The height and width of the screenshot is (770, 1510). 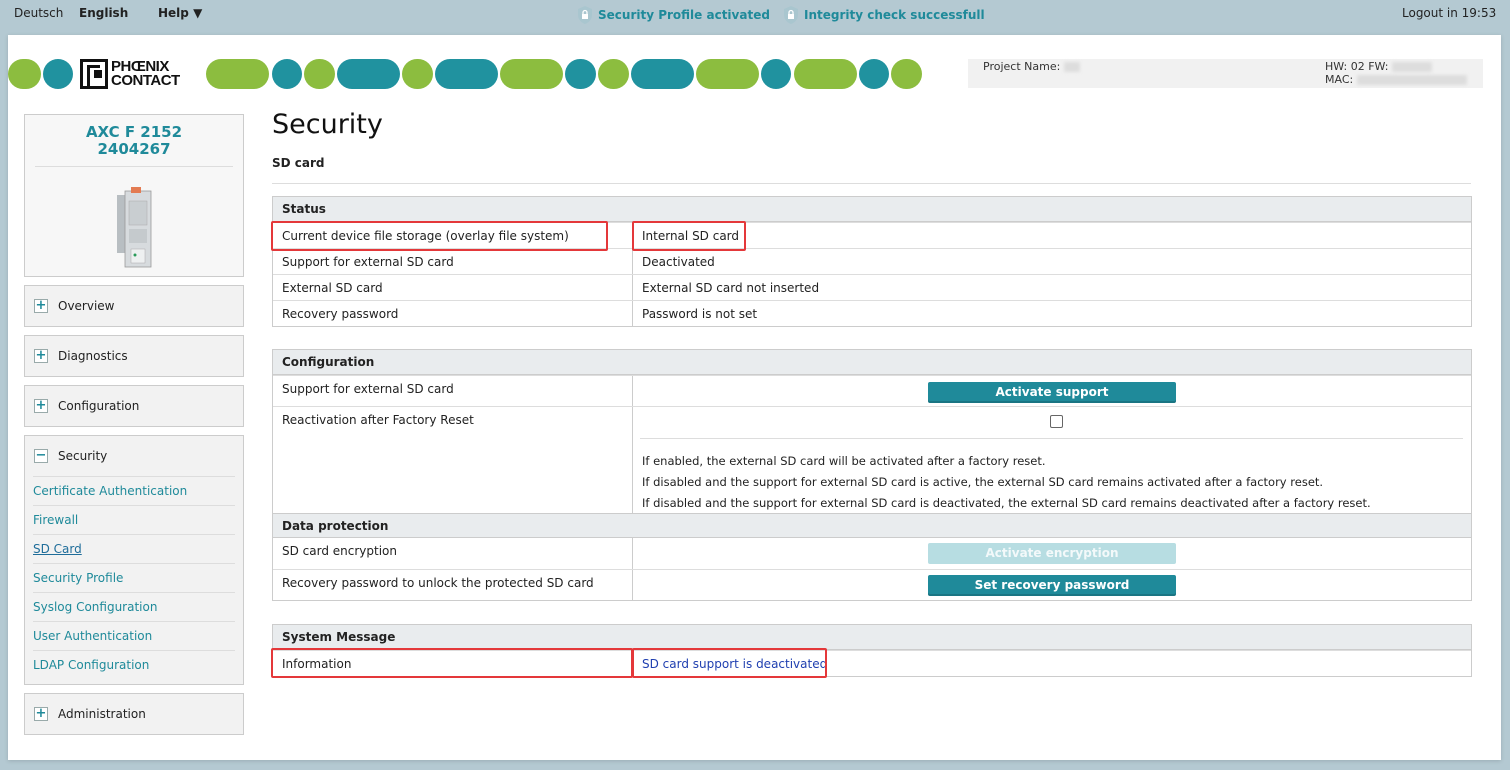 I want to click on phoenix-logo-mark-icon, so click(x=94, y=74).